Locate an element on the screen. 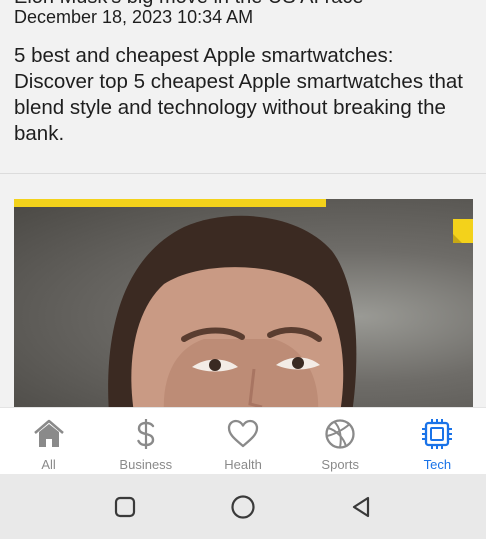 Image resolution: width=486 pixels, height=539 pixels. recent-apps-icon is located at coordinates (125, 506).